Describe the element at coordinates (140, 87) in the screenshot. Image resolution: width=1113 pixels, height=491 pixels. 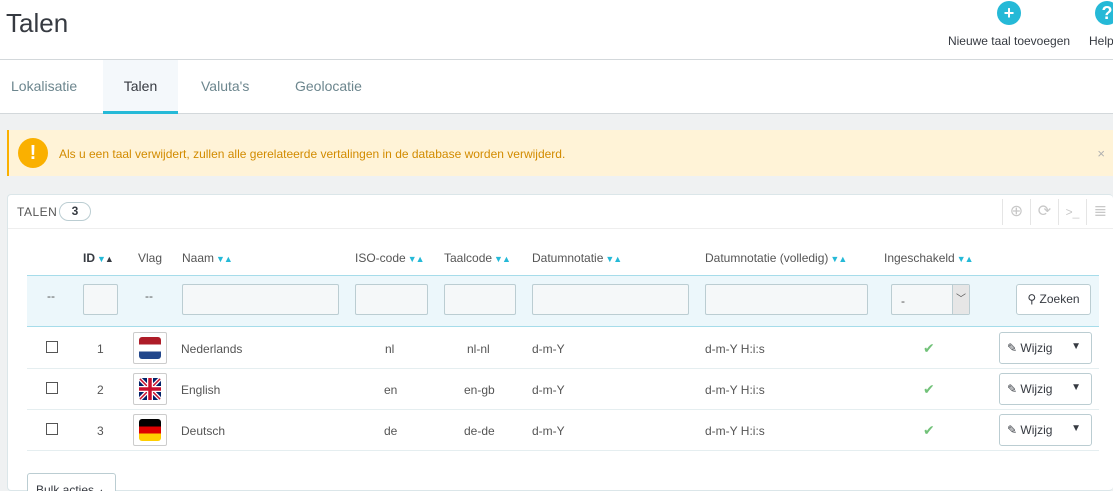
I see `tab-talen: Talen` at that location.